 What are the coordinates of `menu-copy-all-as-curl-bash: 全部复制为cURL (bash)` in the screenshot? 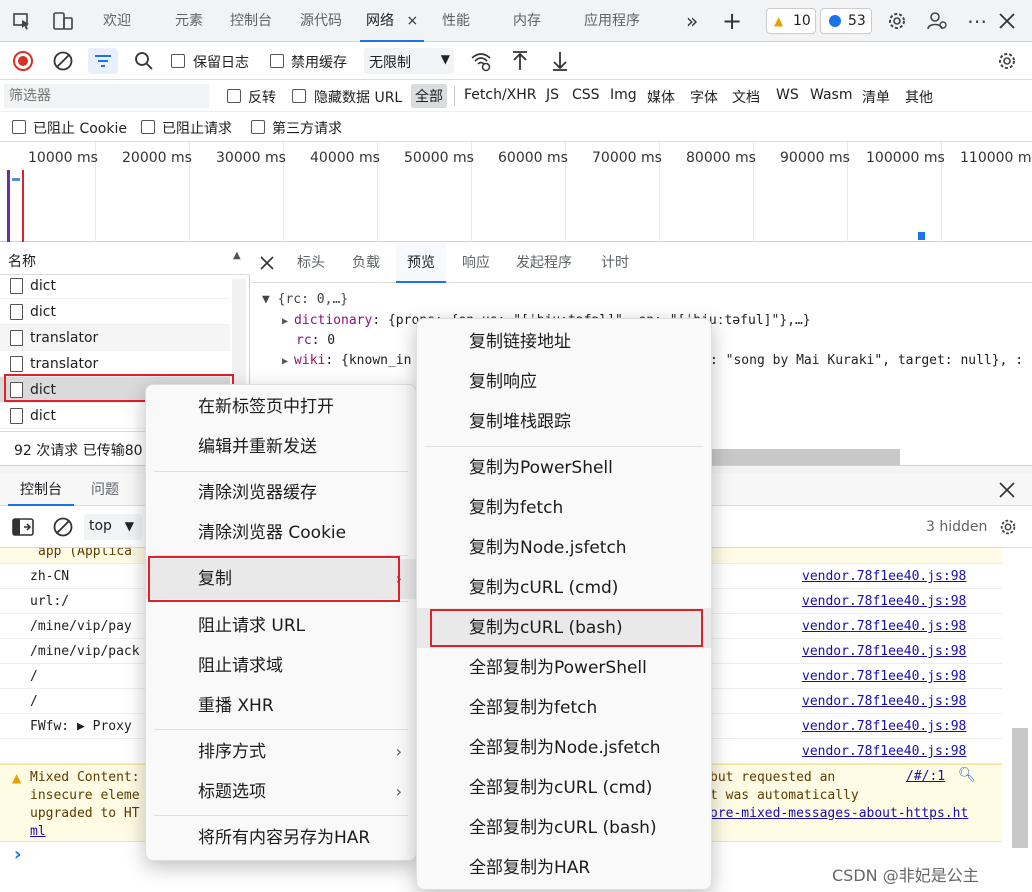 It's located at (564, 828).